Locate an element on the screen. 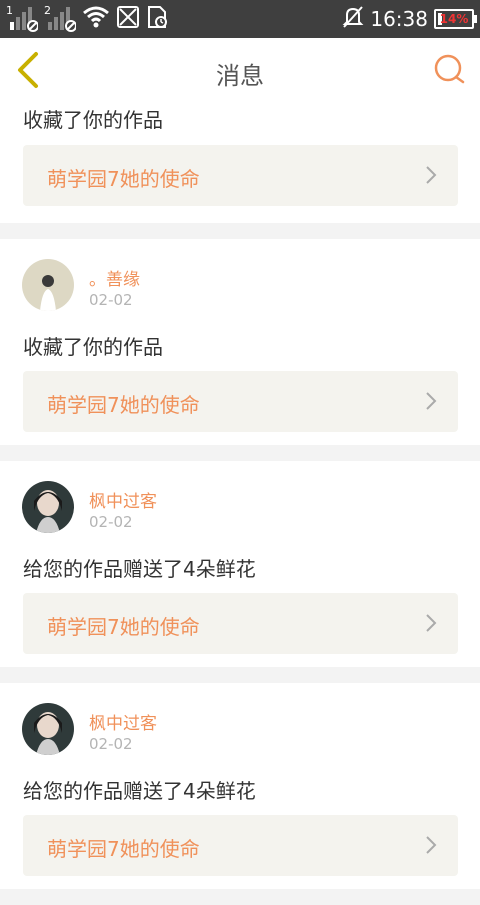  signal-icon: 2 is located at coordinates (60, 18).